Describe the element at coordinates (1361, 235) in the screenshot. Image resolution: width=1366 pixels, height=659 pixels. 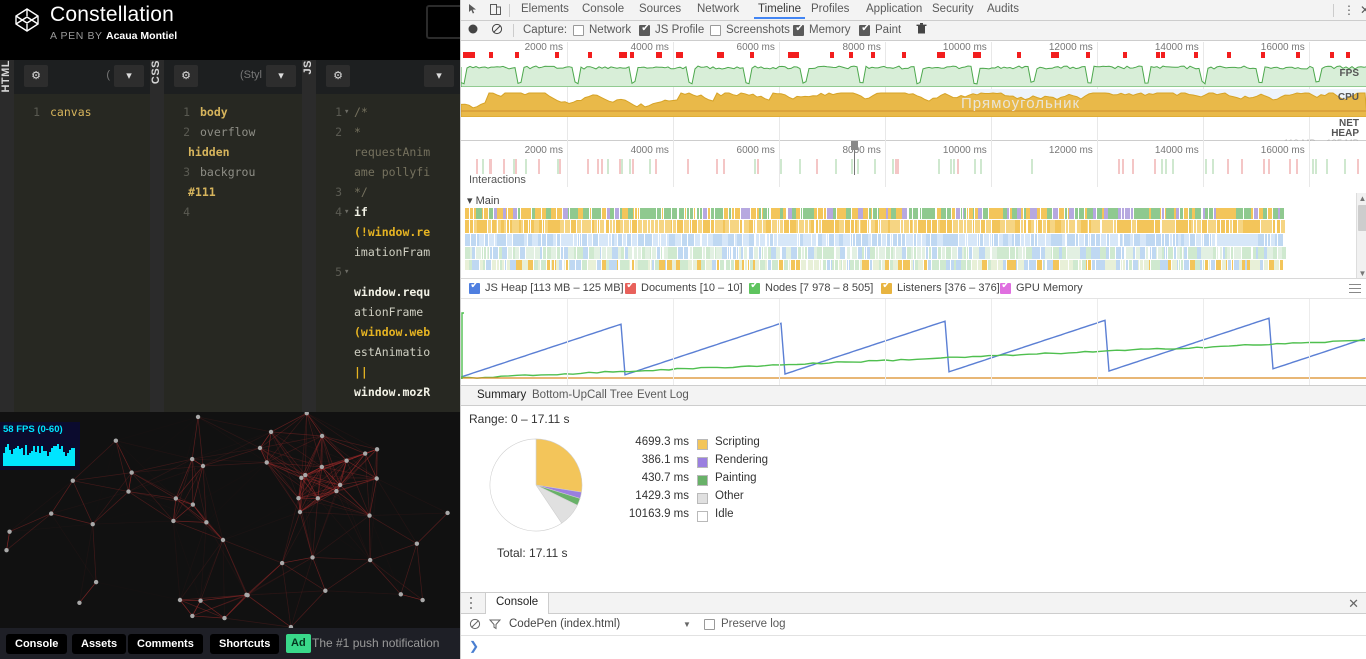
I see `main-scrollbar: ▲ ▼` at that location.